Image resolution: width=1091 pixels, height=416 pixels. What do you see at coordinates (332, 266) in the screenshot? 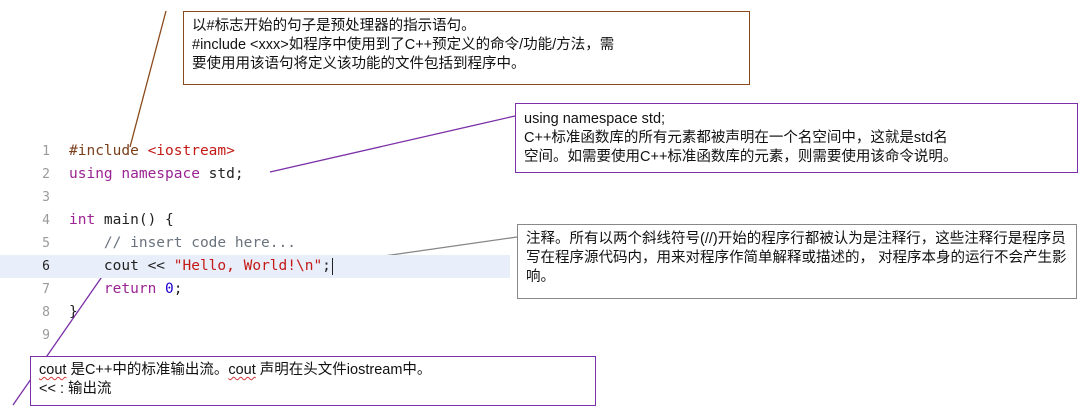
I see `text-cursor` at bounding box center [332, 266].